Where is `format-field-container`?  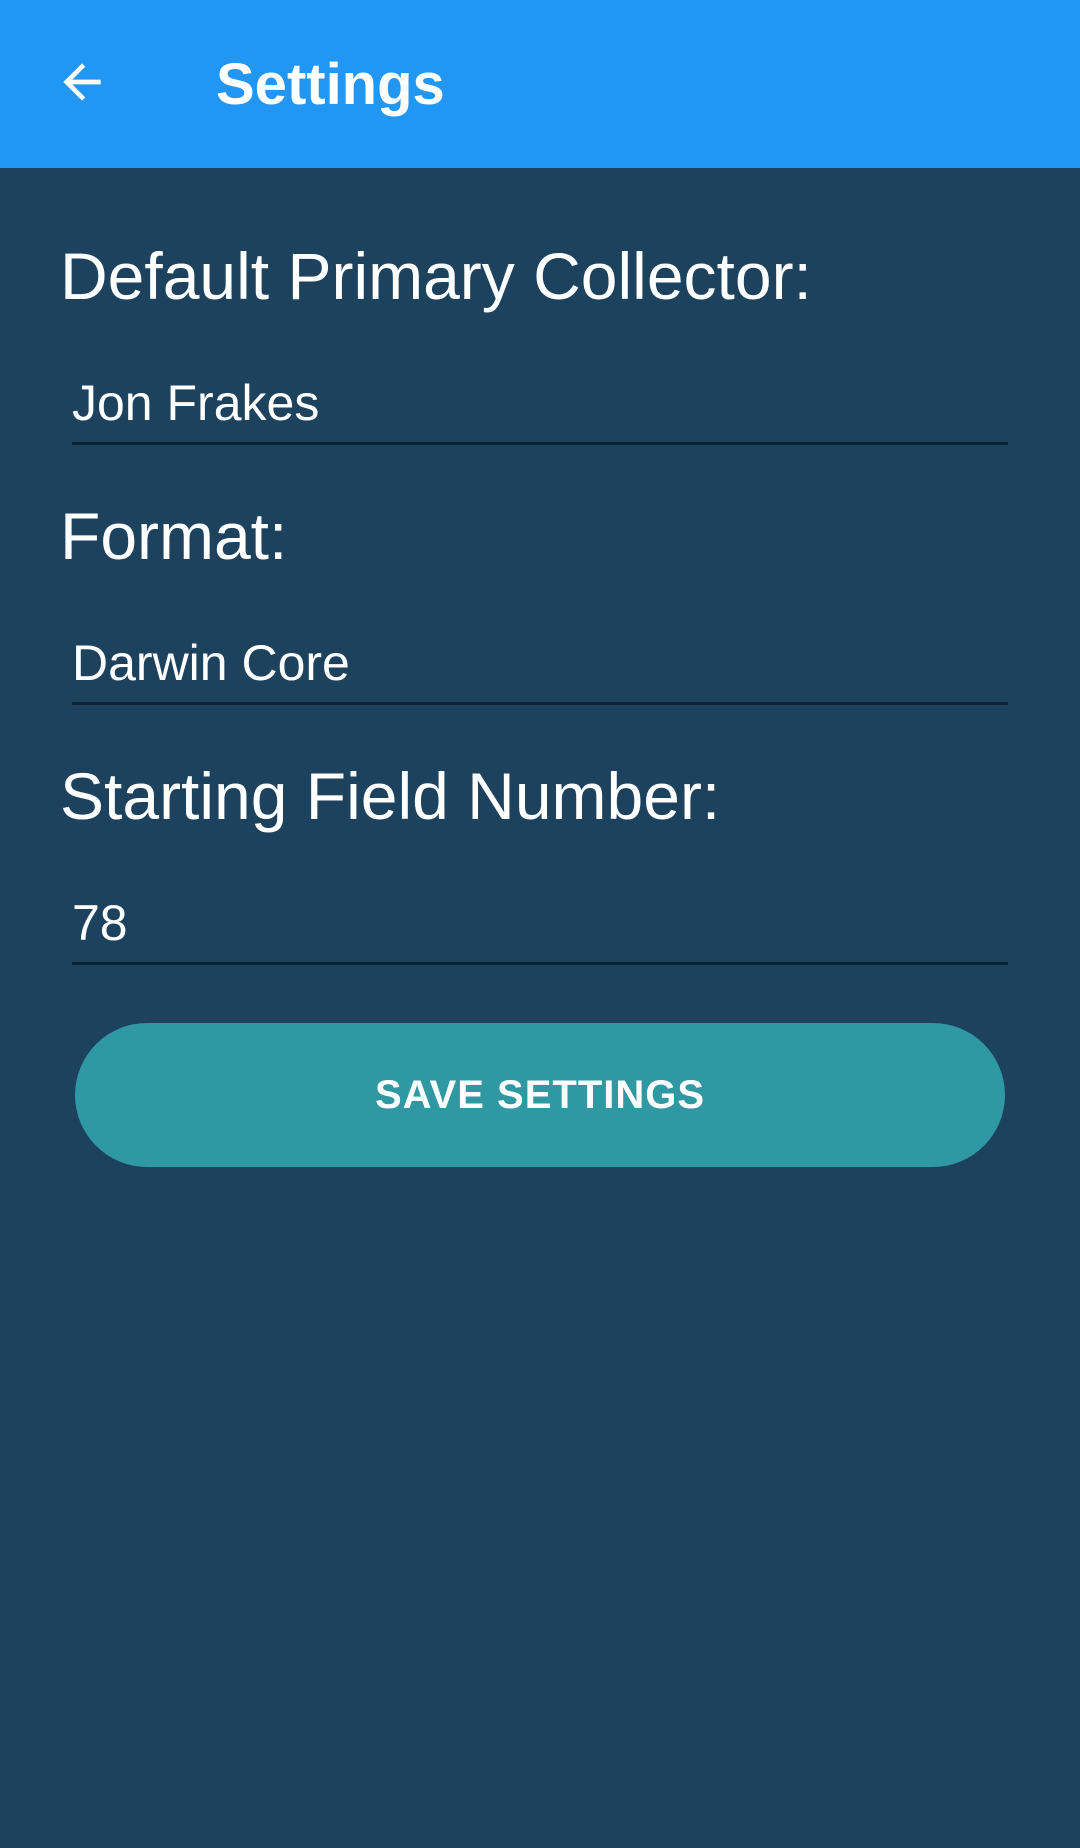 format-field-container is located at coordinates (540, 664).